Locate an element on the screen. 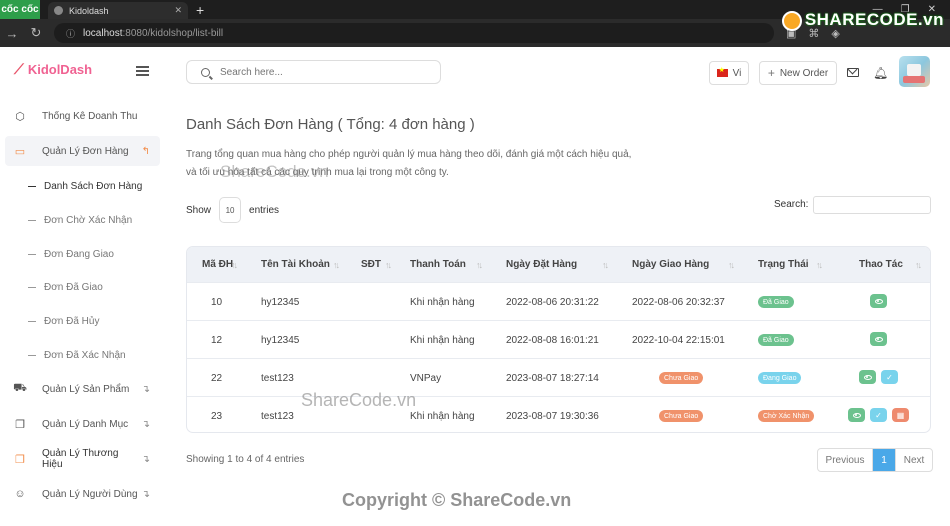 The image size is (950, 526). new-tab-icon: + is located at coordinates (200, 10).